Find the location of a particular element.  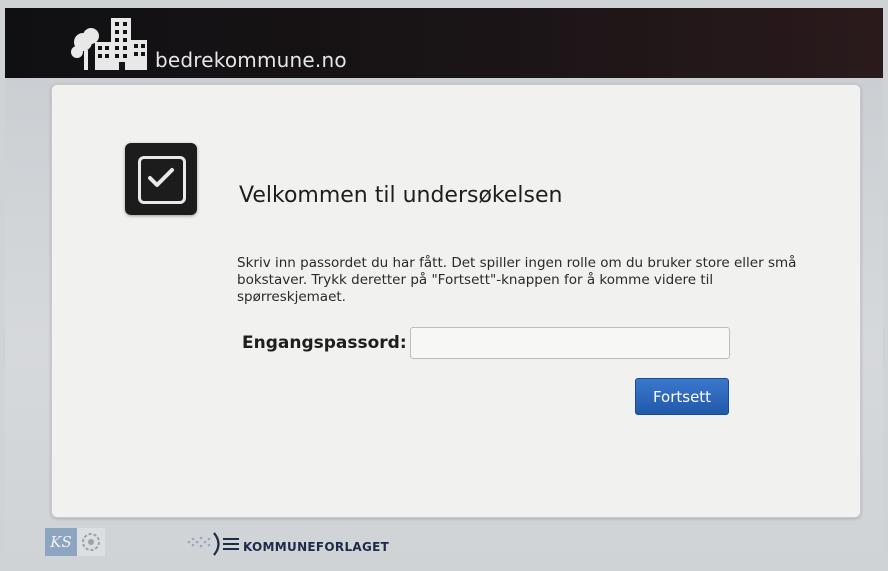

publisher-name: KOMMUNEFORLAGET is located at coordinates (316, 547).